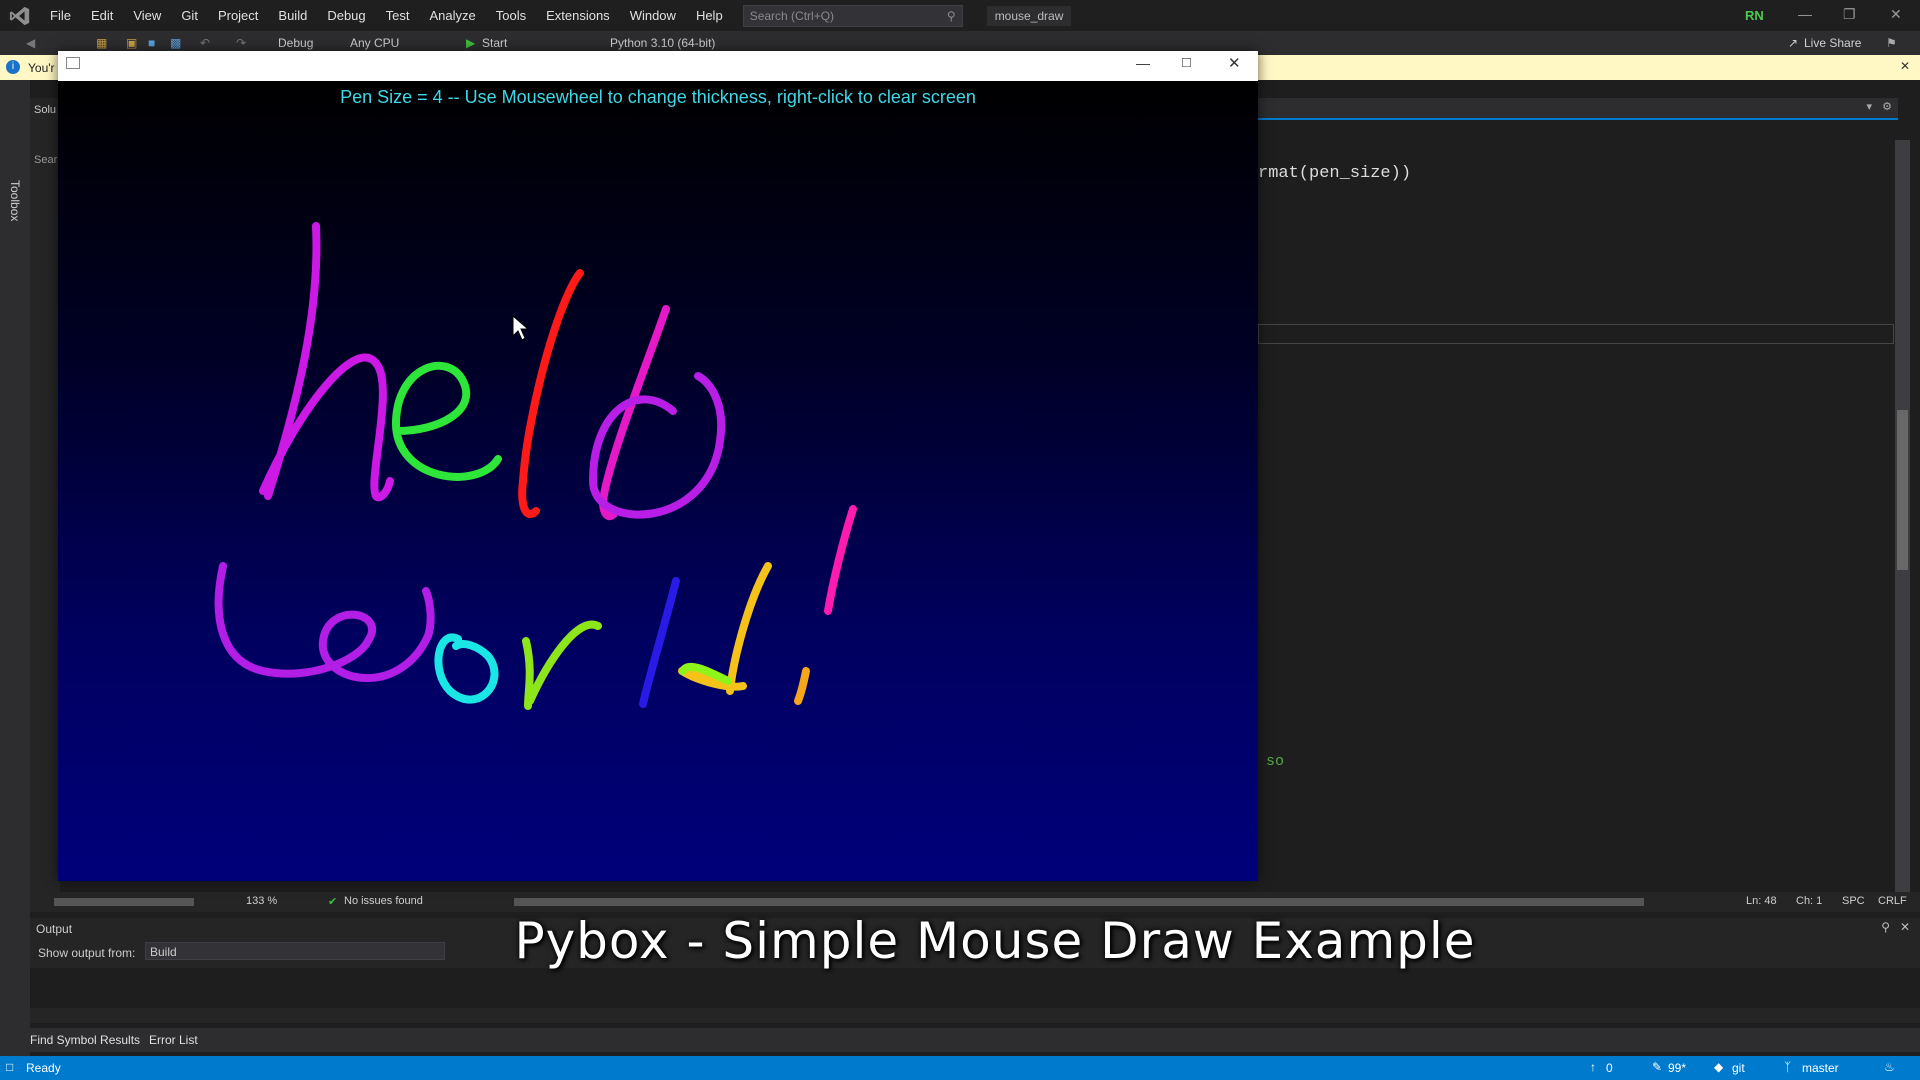 The height and width of the screenshot is (1080, 1920). Describe the element at coordinates (1593, 1067) in the screenshot. I see `push-arrow-icon: ↑` at that location.